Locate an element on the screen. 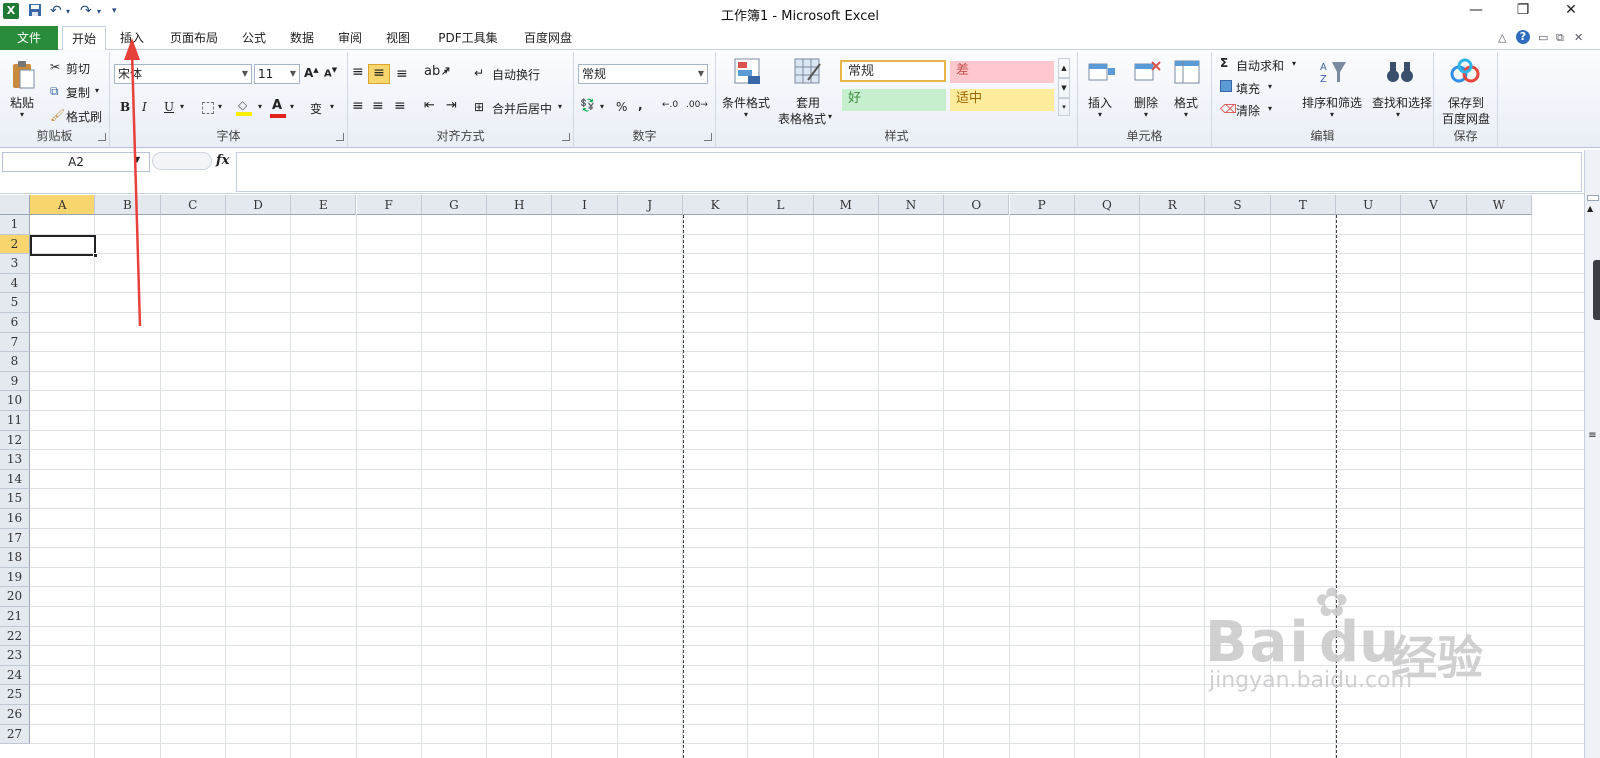 Image resolution: width=1600 pixels, height=758 pixels. row-header-7: 7 is located at coordinates (15, 342).